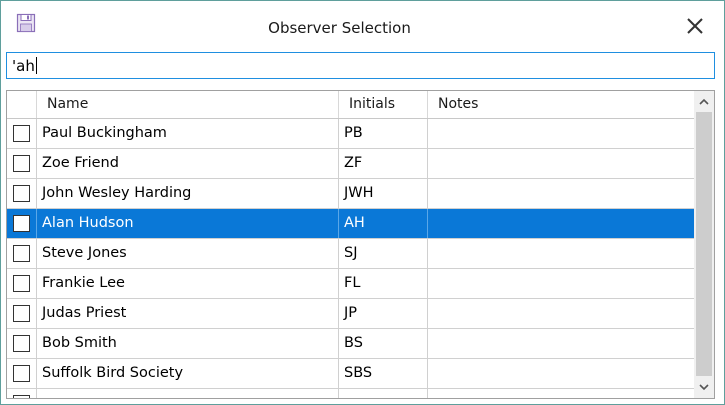  I want to click on cell-name: Alan Hudson, so click(188, 223).